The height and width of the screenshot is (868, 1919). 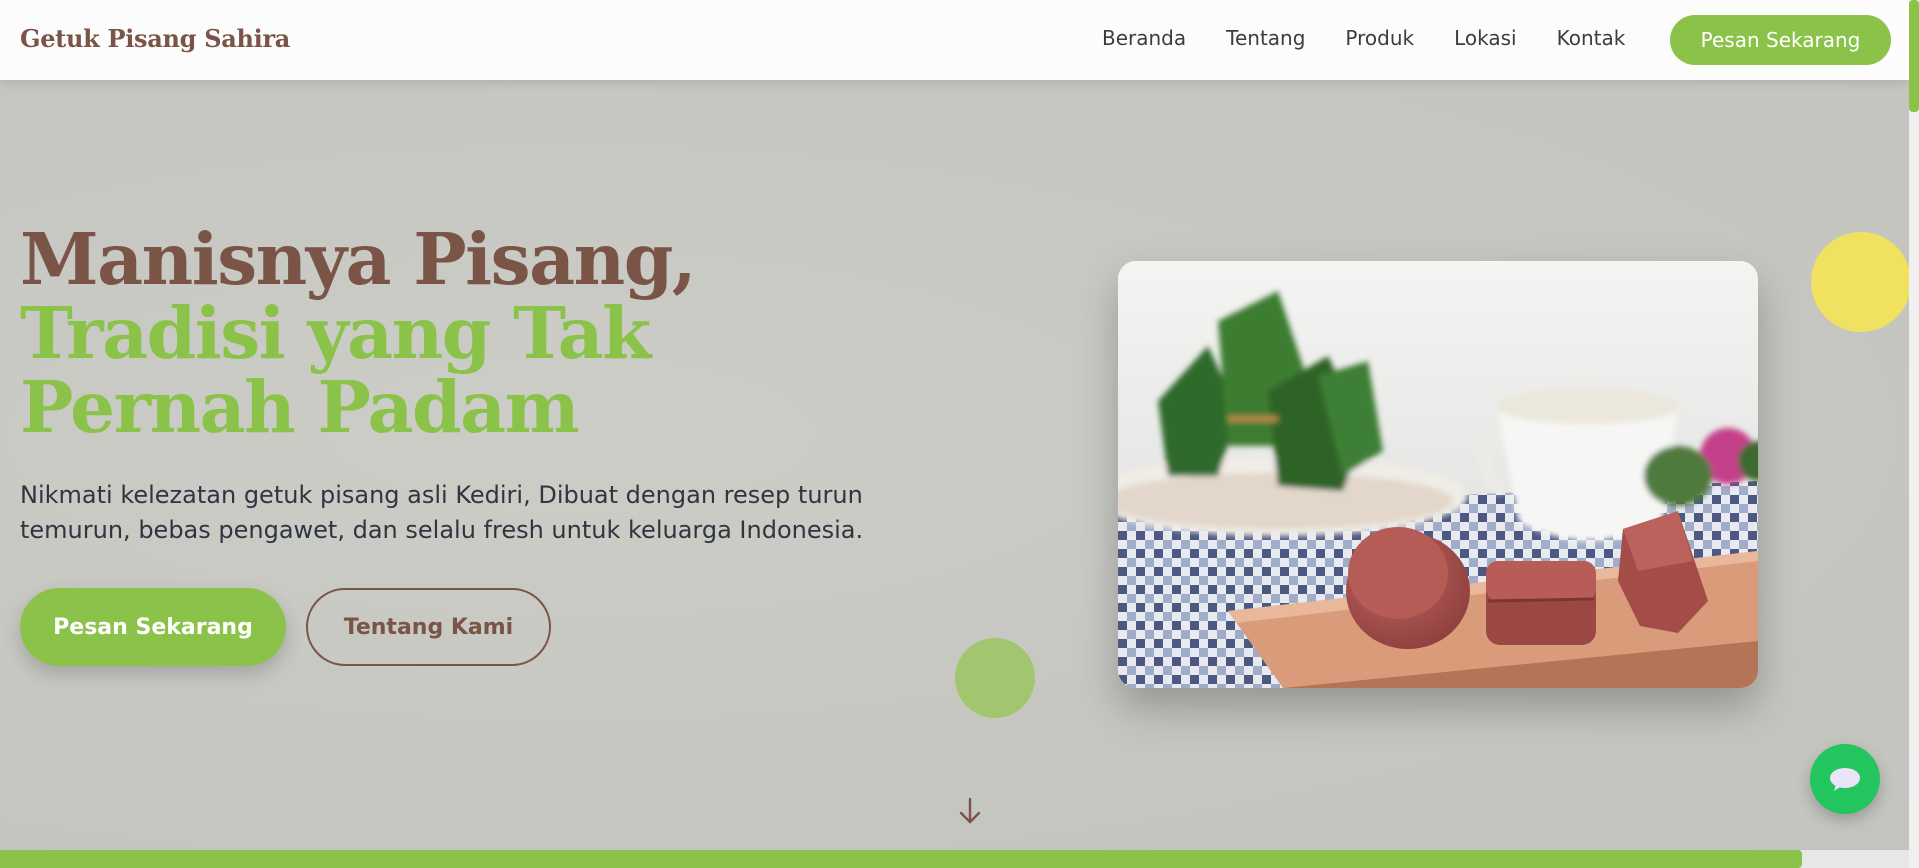 I want to click on scroll-progress-bar, so click(x=954, y=859).